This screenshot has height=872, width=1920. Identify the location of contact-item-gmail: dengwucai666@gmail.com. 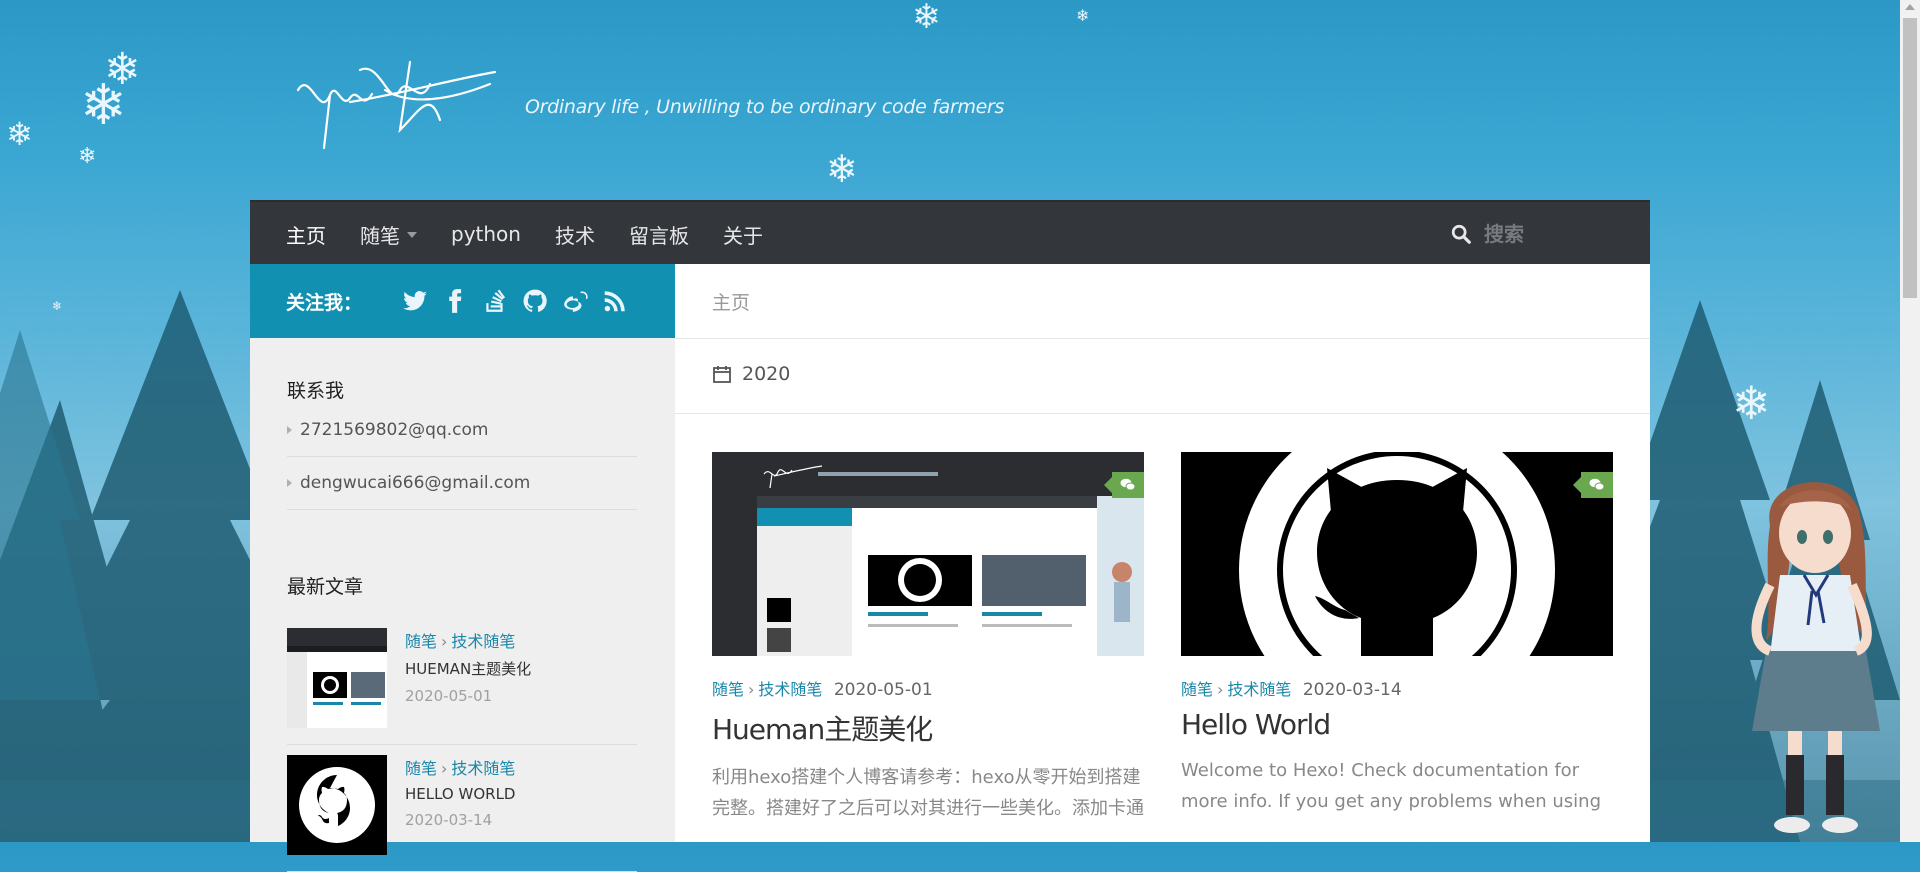
(462, 483).